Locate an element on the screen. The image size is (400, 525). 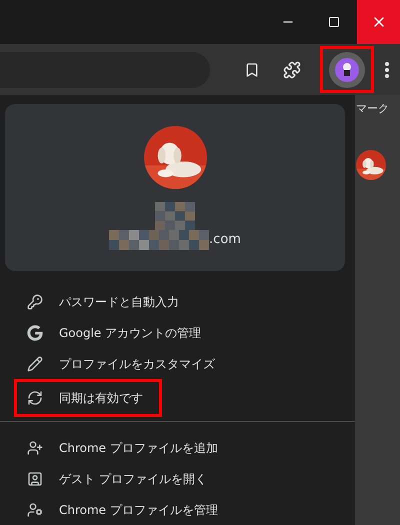
key-icon is located at coordinates (35, 302).